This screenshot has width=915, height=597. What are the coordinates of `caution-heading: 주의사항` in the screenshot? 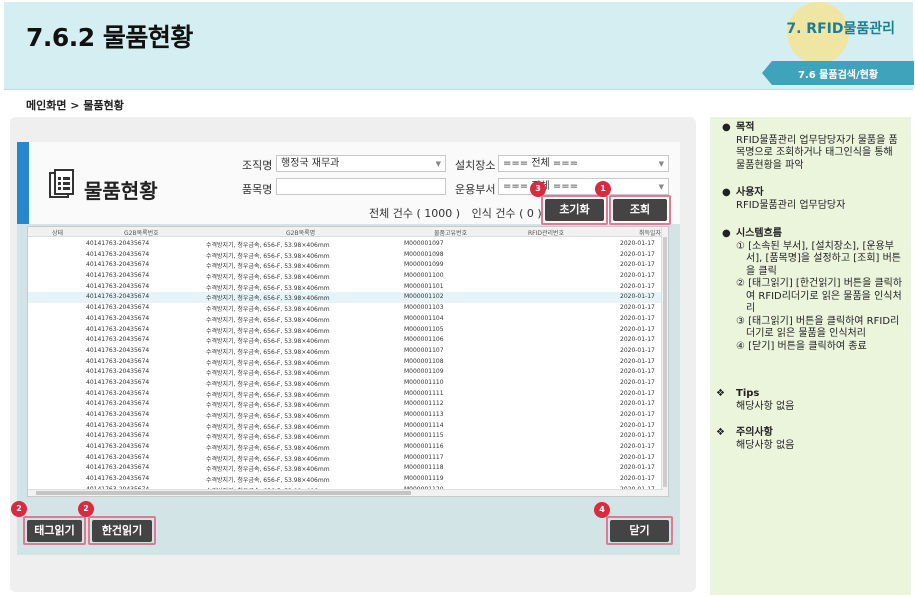 It's located at (754, 432).